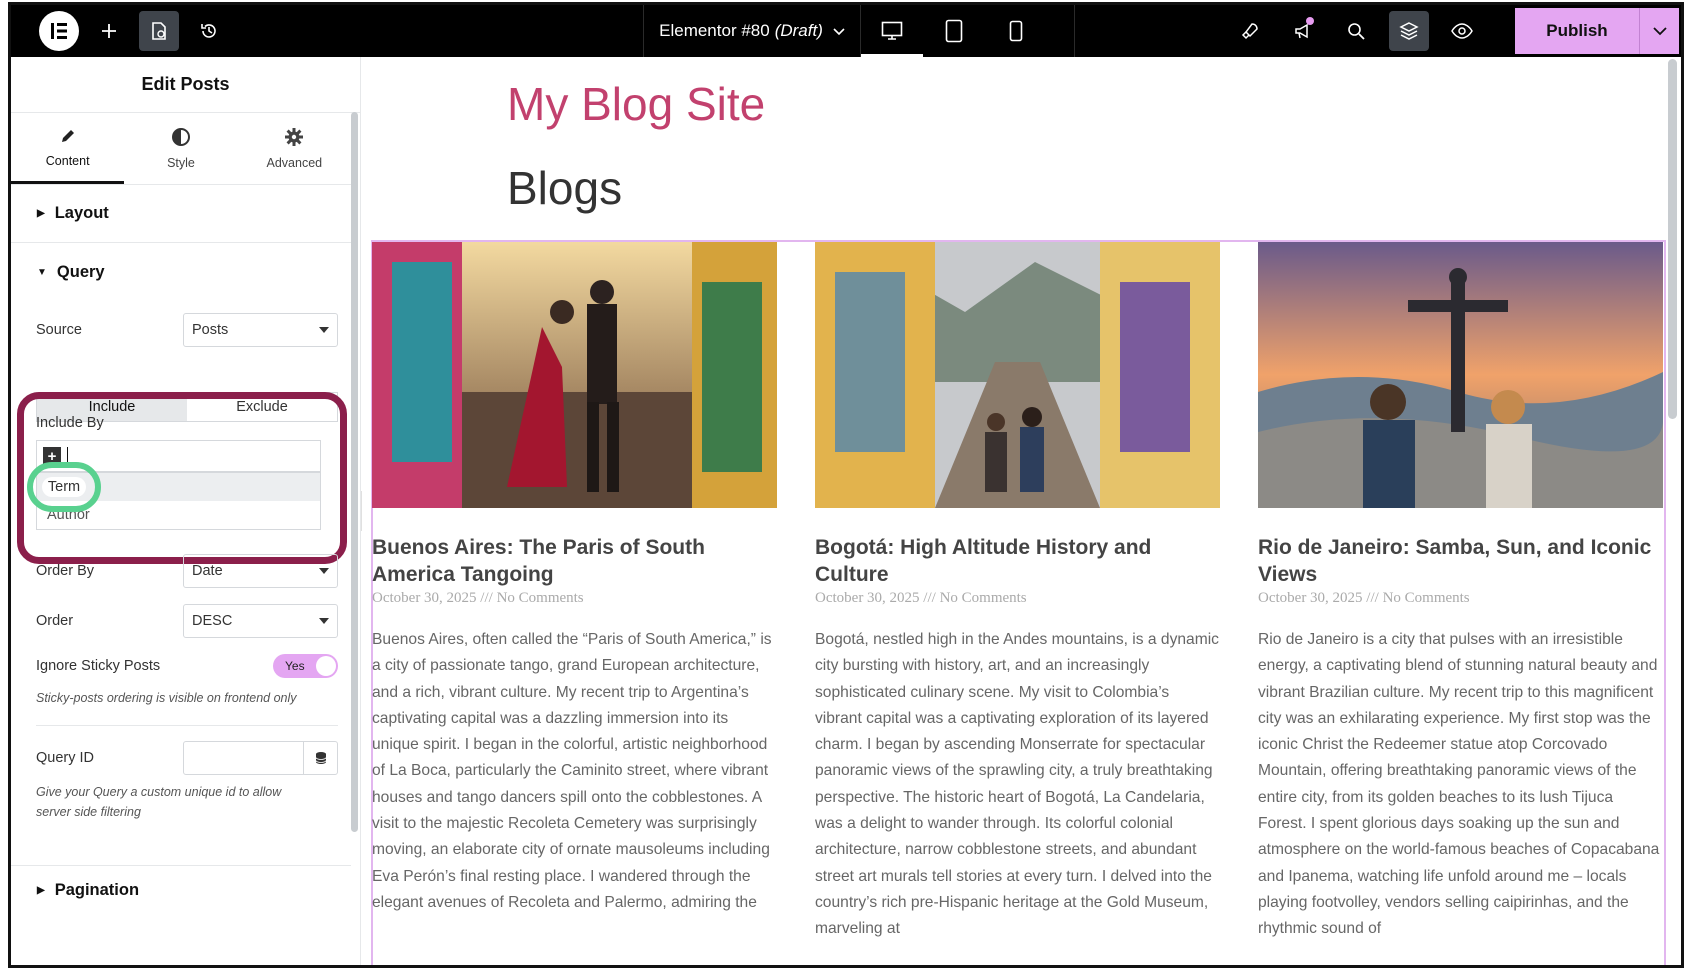  What do you see at coordinates (1250, 31) in the screenshot?
I see `rocket-icon` at bounding box center [1250, 31].